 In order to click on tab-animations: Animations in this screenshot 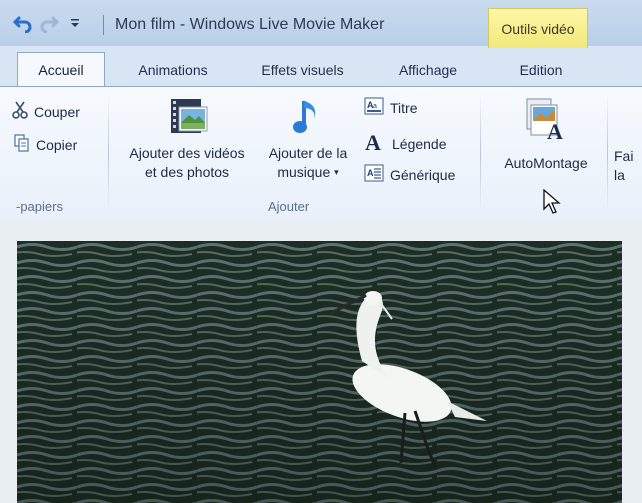, I will do `click(173, 70)`.